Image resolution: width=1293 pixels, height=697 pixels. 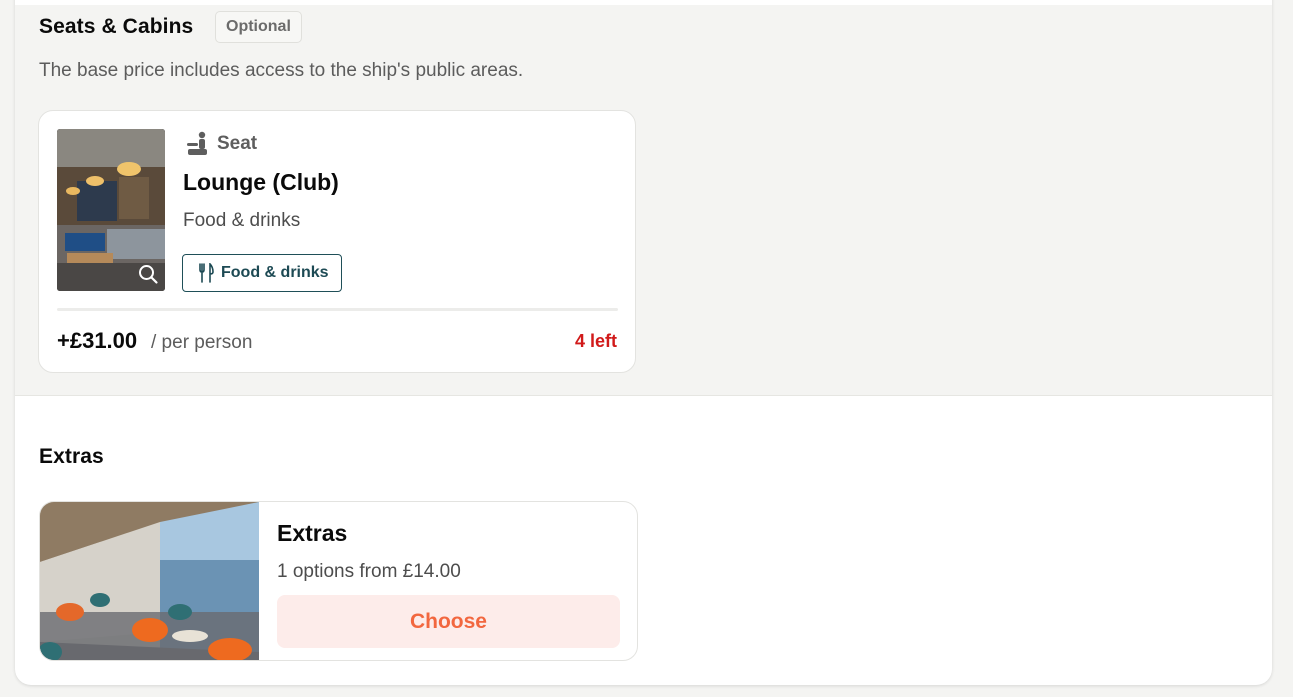 What do you see at coordinates (595, 341) in the screenshot?
I see `availability-count: 4 left` at bounding box center [595, 341].